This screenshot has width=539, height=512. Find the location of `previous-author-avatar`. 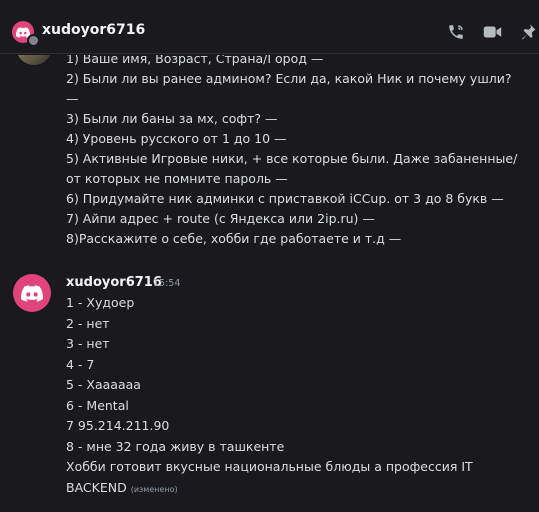

previous-author-avatar is located at coordinates (34, 60).